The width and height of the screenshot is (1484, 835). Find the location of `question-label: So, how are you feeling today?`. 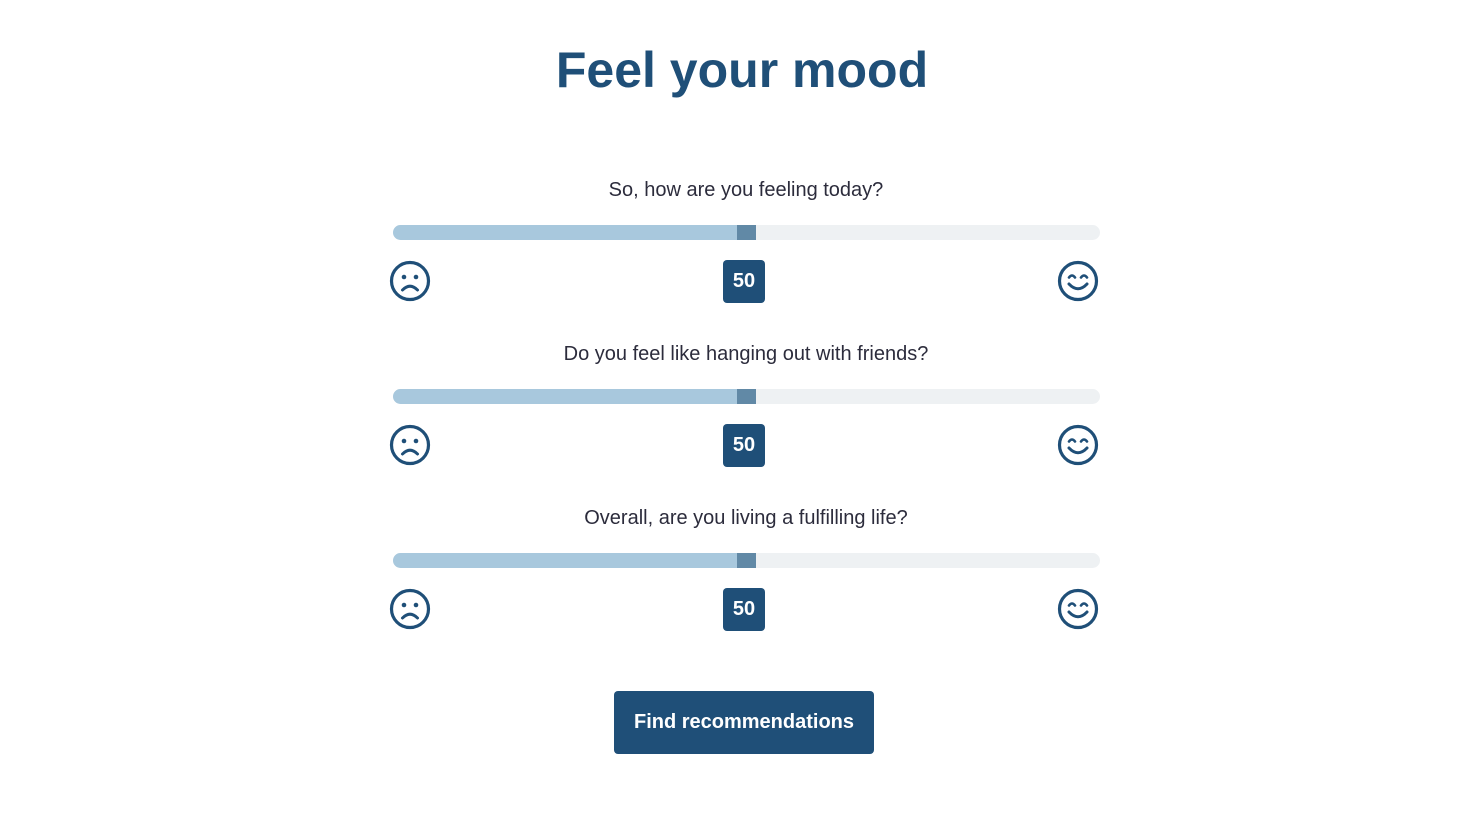

question-label: So, how are you feeling today? is located at coordinates (746, 190).